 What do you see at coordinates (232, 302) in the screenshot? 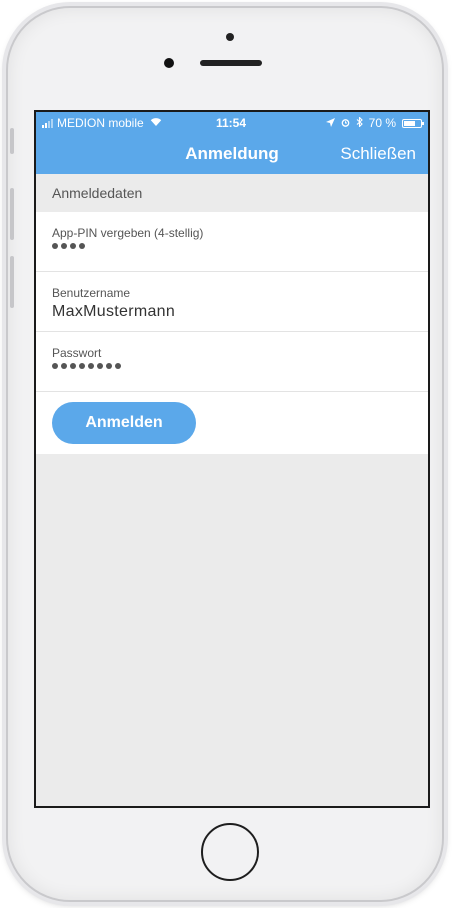
I see `username-field: Benutzername MaxMustermann` at bounding box center [232, 302].